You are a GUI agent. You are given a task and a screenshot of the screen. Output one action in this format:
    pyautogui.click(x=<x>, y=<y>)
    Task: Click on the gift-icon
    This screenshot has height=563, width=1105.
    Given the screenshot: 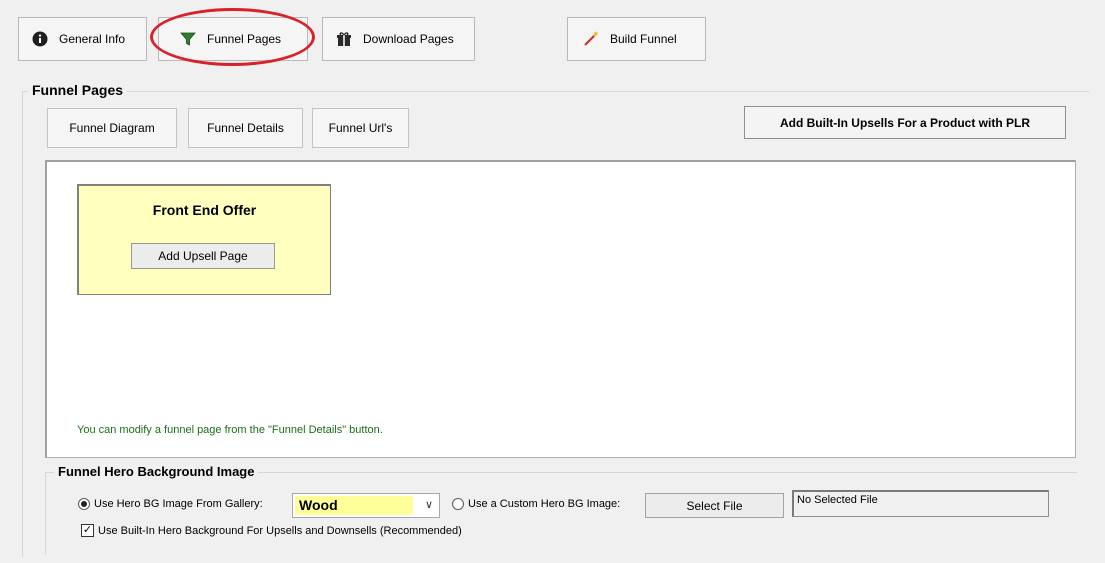 What is the action you would take?
    pyautogui.click(x=344, y=39)
    